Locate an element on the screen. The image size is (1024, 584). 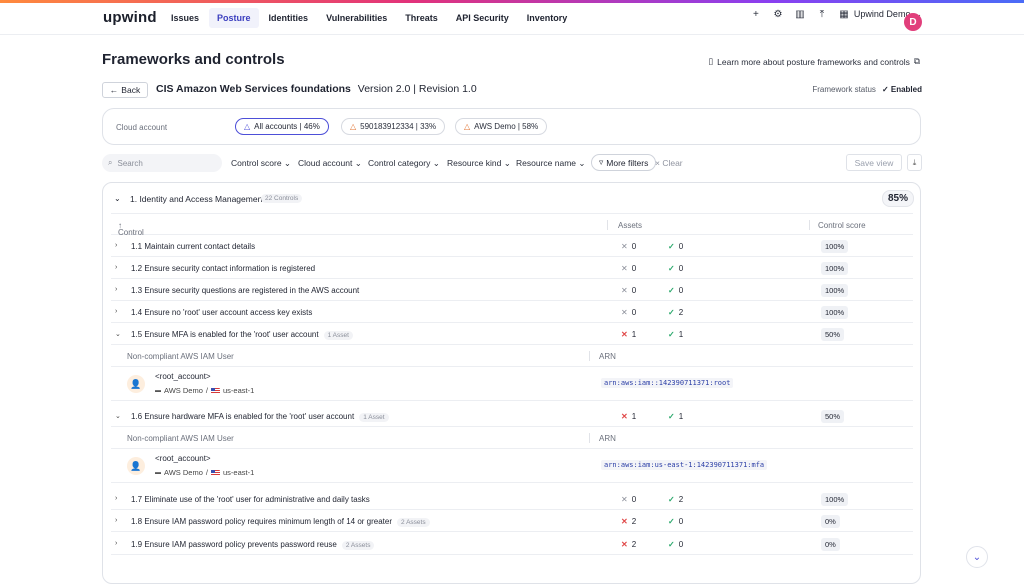
account-chip-590183912334: △ 590183912334 | 33% is located at coordinates (393, 126).